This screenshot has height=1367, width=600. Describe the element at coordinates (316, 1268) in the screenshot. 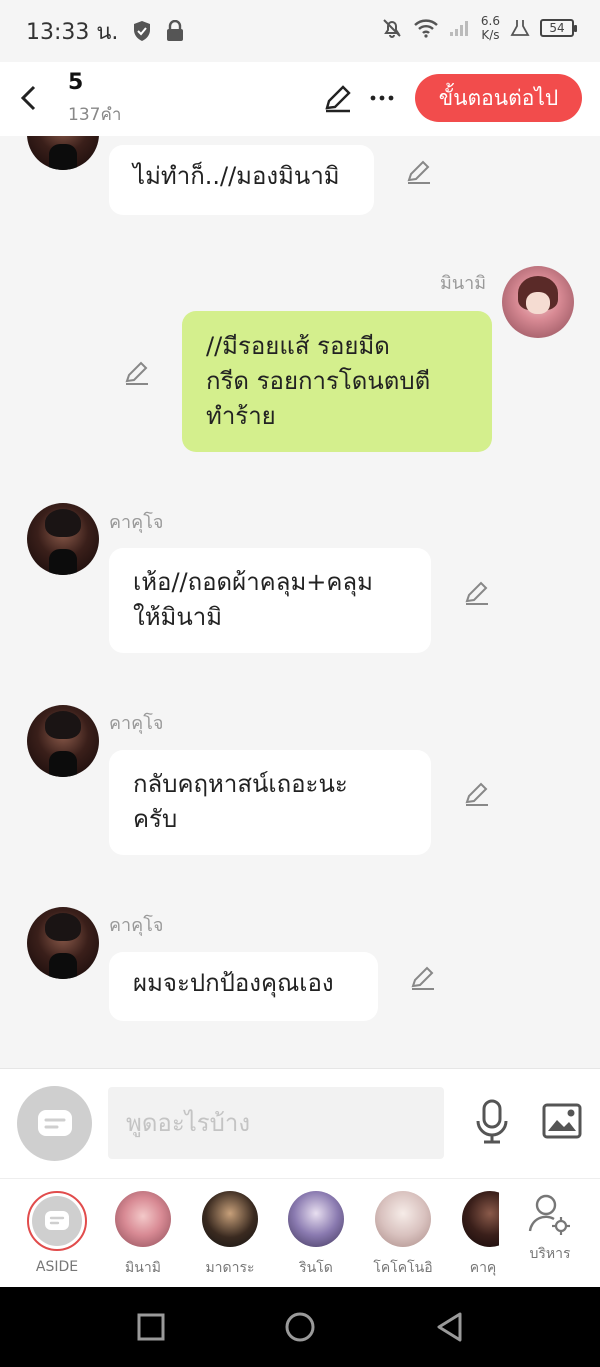

I see `character-label: รินโด` at that location.